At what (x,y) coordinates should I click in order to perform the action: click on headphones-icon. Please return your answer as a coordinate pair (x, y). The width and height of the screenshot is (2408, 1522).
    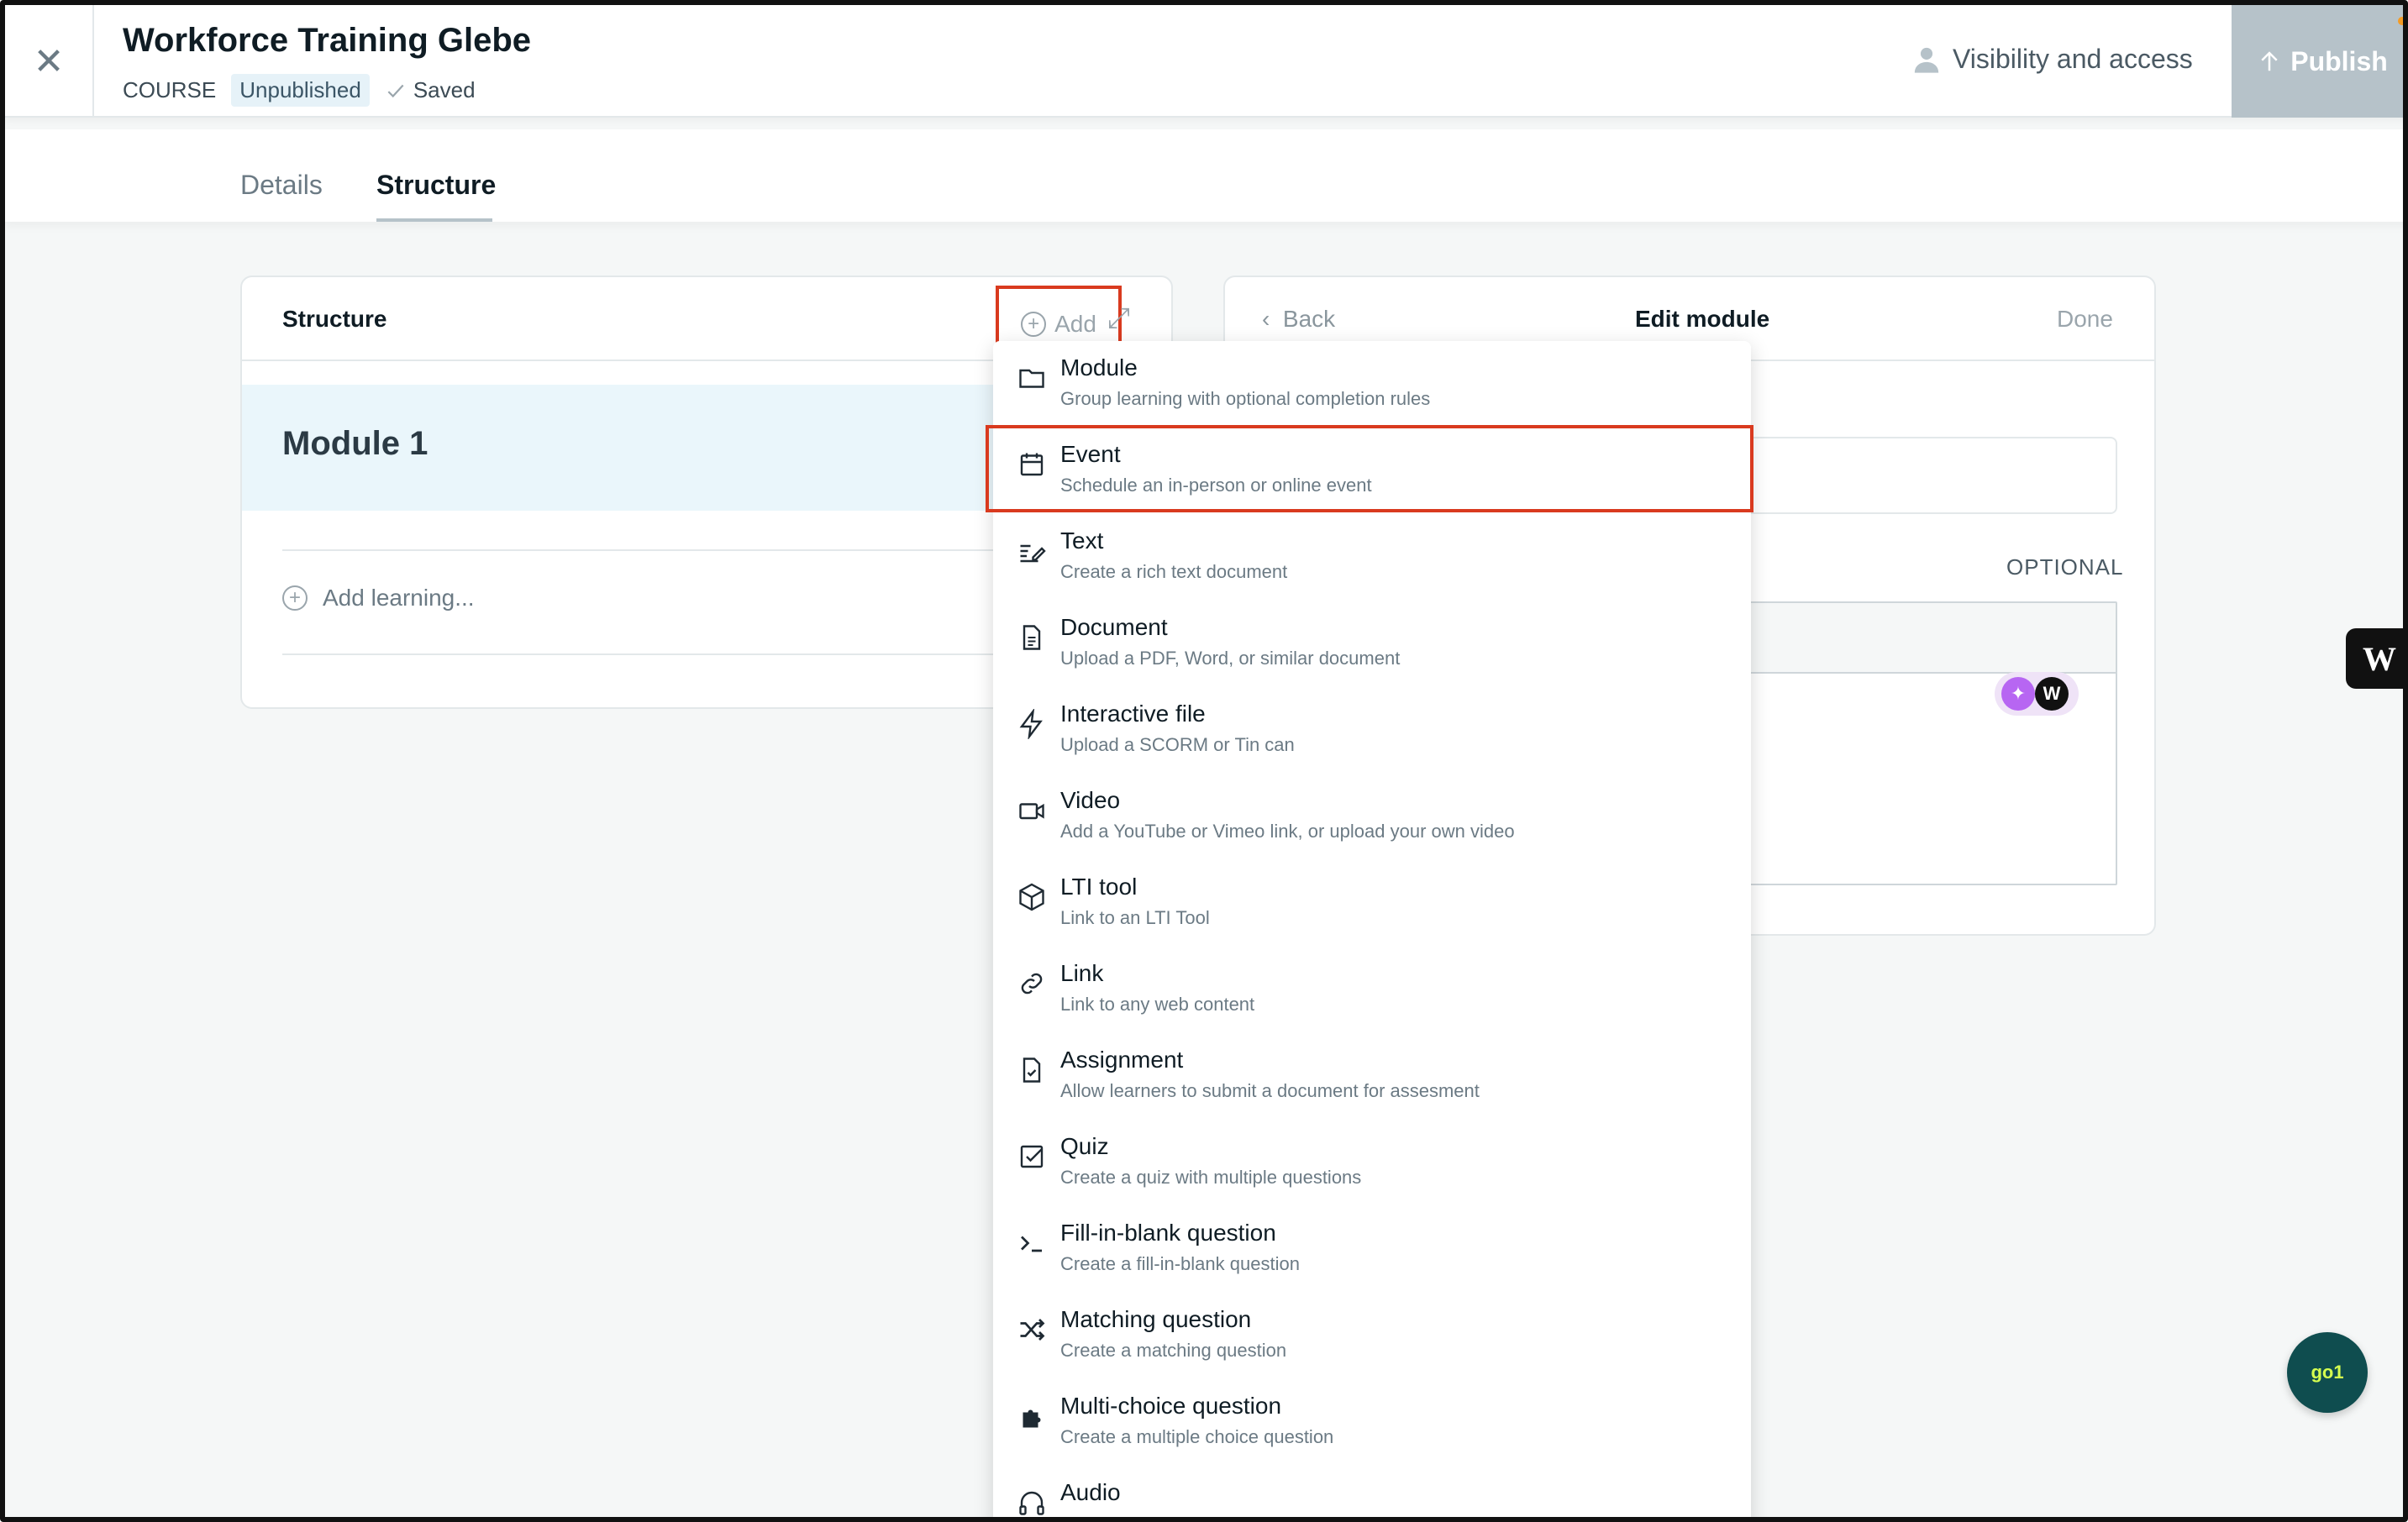
    Looking at the image, I should click on (1032, 1503).